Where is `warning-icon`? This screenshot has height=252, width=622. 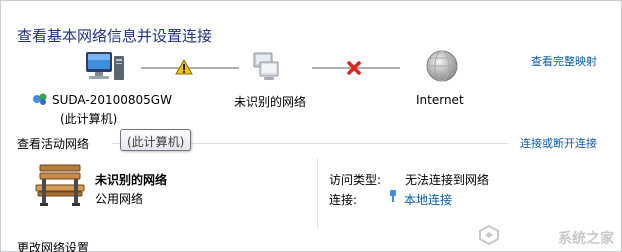
warning-icon is located at coordinates (184, 67).